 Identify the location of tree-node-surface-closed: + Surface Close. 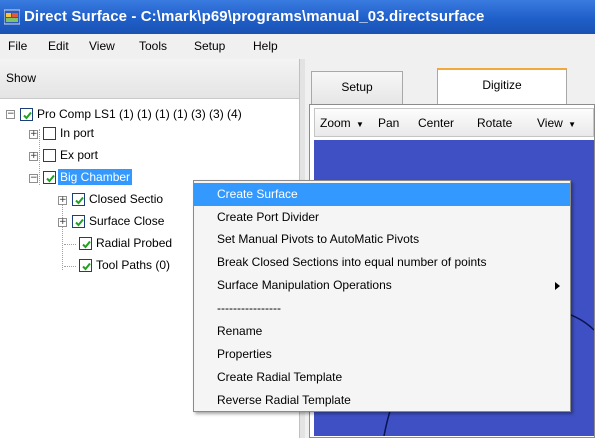
(97, 222).